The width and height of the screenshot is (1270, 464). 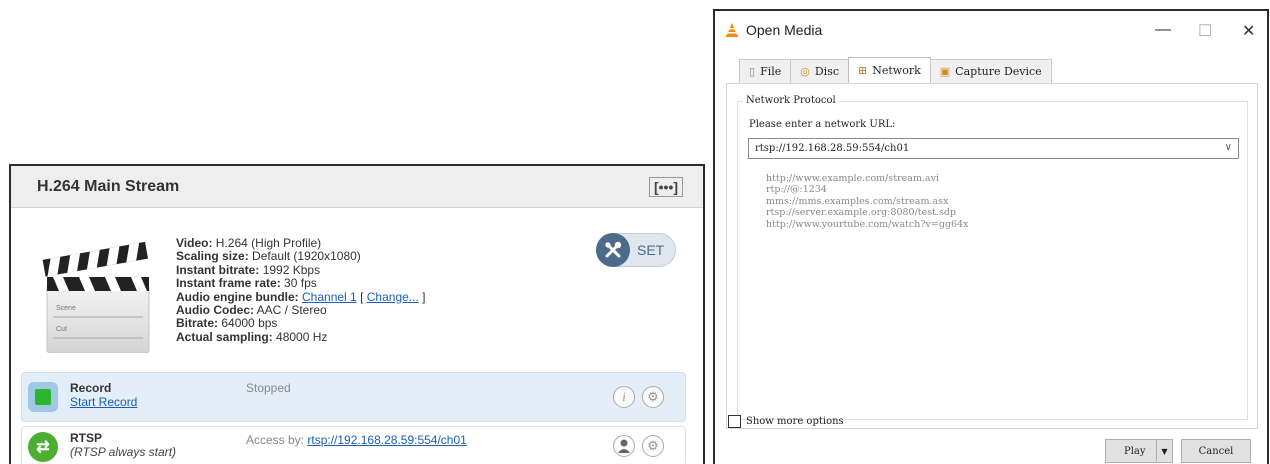 What do you see at coordinates (857, 201) in the screenshot?
I see `example-line: mms://mms.examples.com/stream.asx` at bounding box center [857, 201].